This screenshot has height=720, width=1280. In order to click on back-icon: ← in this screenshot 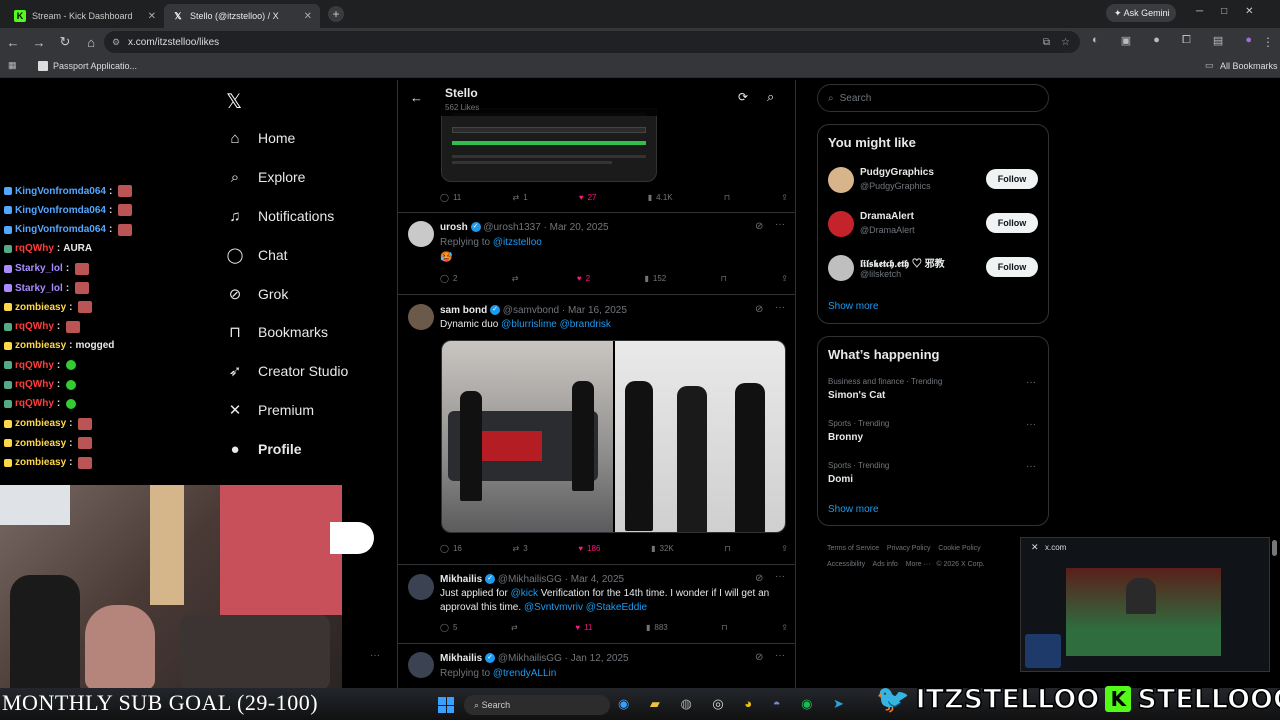, I will do `click(13, 42)`.